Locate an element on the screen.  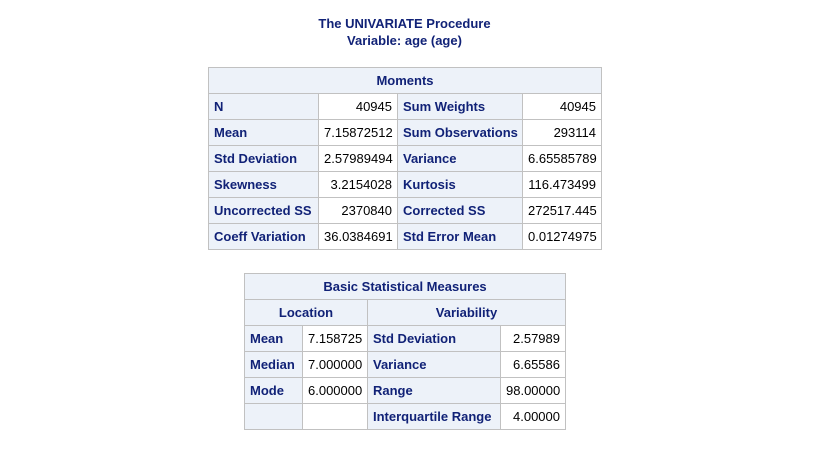
row-label is located at coordinates (273, 416).